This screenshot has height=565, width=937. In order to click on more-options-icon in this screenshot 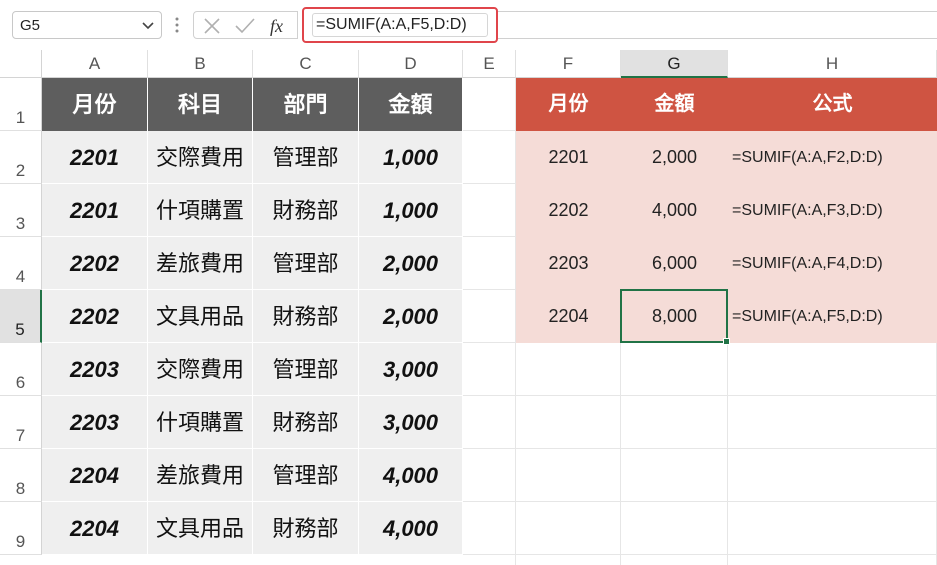, I will do `click(177, 25)`.